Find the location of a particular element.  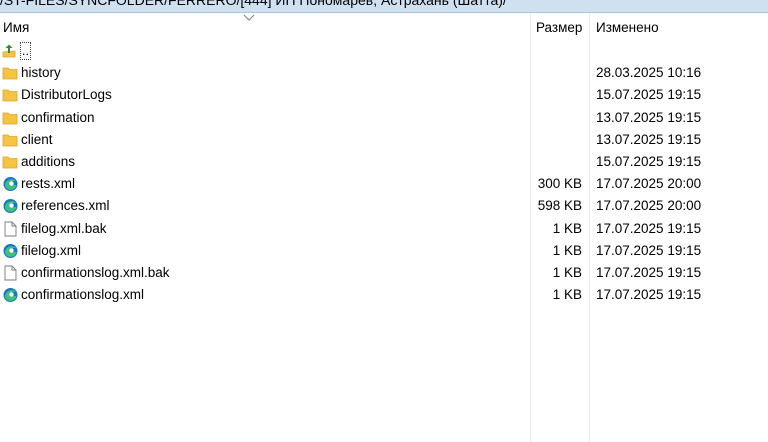

file-row: history 28.03.2025 10:16 is located at coordinates (384, 73).